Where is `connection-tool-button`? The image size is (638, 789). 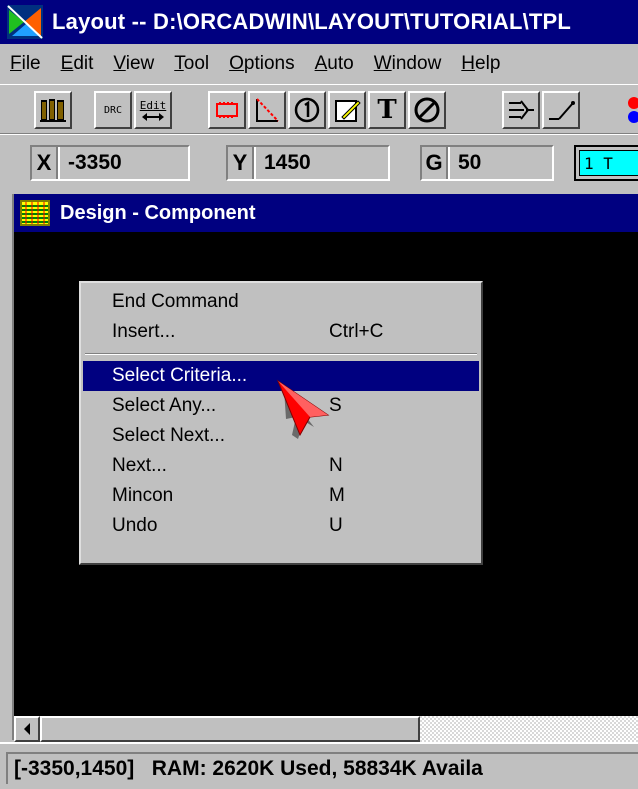 connection-tool-button is located at coordinates (561, 110).